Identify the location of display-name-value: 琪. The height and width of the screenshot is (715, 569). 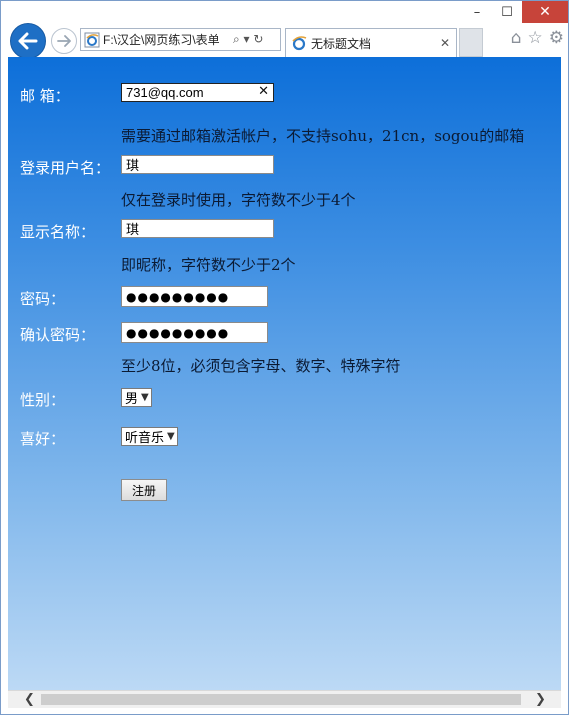
(133, 229).